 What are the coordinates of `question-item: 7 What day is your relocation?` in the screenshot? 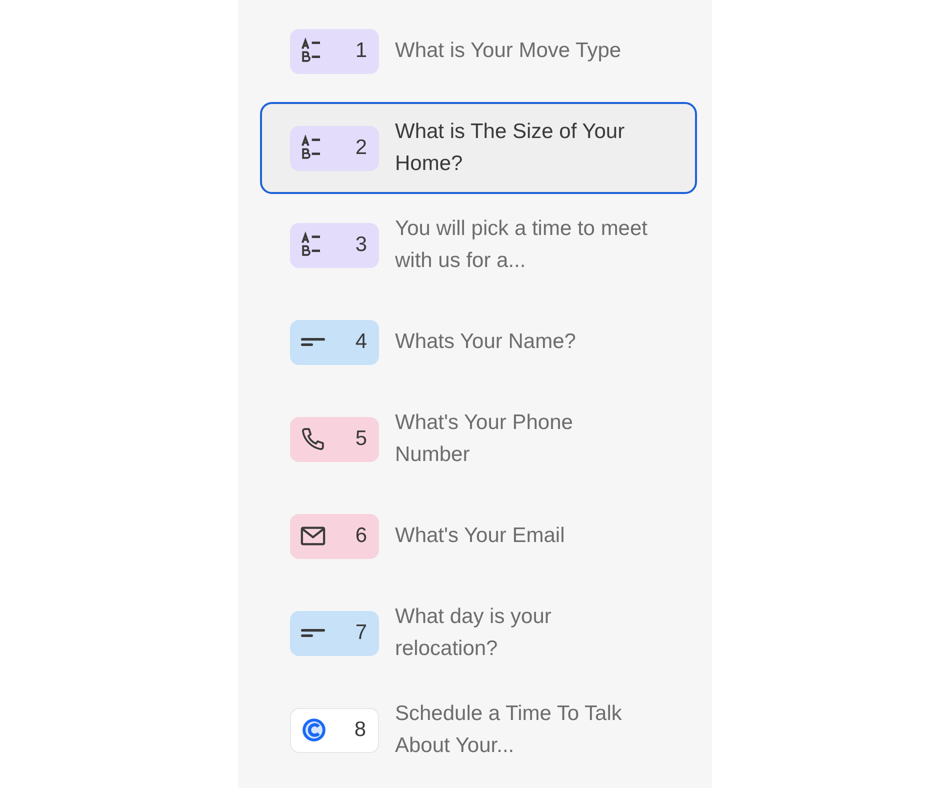 It's located at (478, 633).